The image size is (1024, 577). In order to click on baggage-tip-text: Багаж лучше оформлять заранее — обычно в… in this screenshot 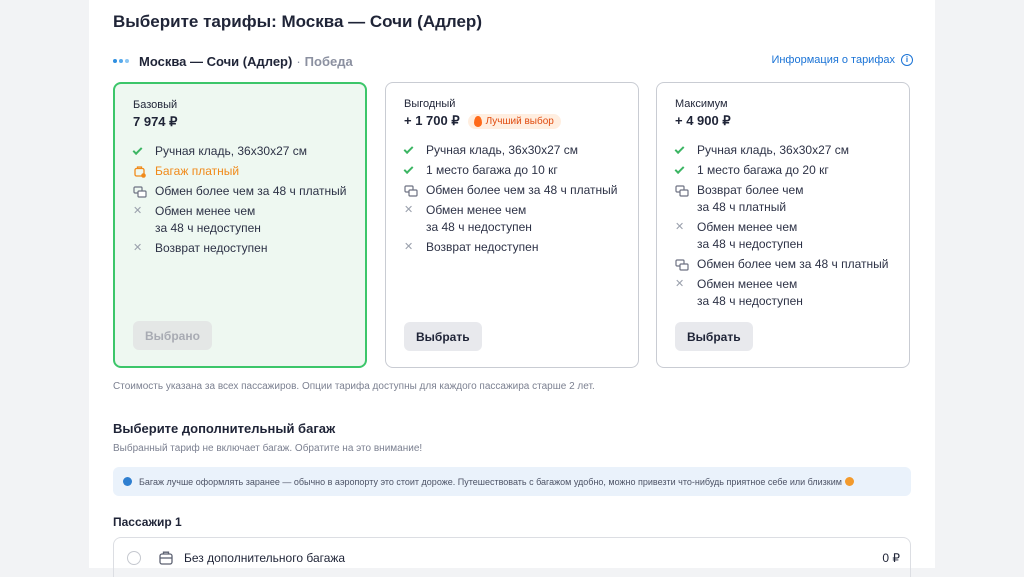, I will do `click(490, 481)`.